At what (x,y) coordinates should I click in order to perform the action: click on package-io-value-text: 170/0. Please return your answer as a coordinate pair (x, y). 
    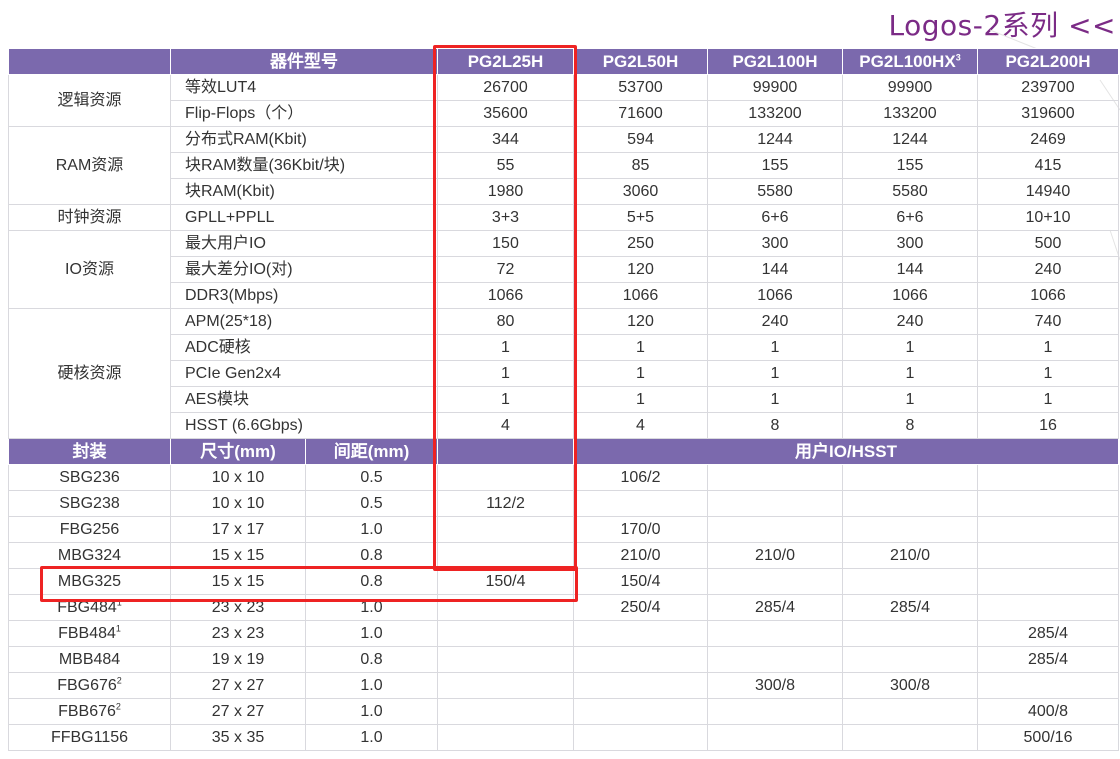
    Looking at the image, I should click on (640, 529).